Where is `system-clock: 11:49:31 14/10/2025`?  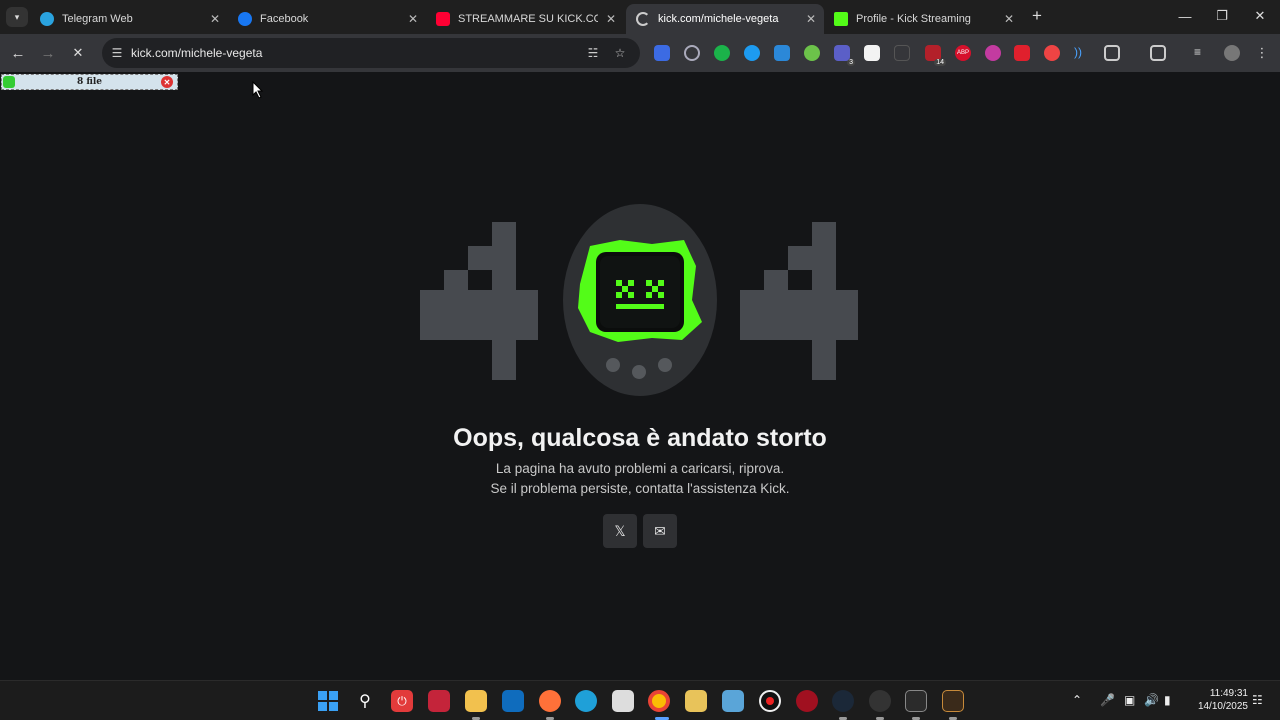 system-clock: 11:49:31 14/10/2025 is located at coordinates (1217, 700).